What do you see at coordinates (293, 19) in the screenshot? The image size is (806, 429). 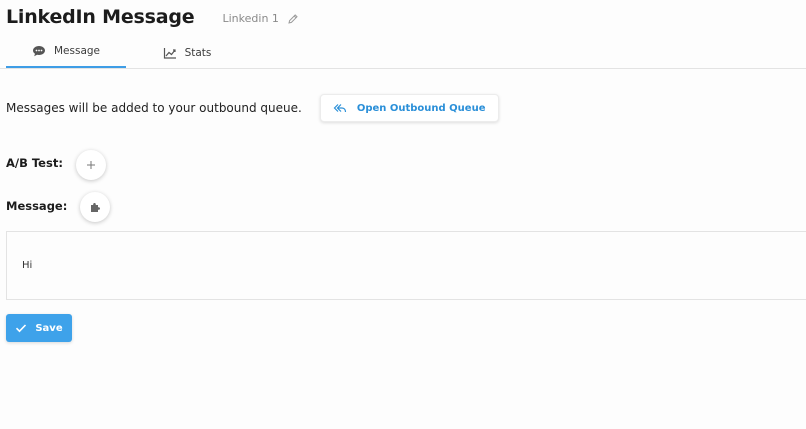 I see `pencil-icon` at bounding box center [293, 19].